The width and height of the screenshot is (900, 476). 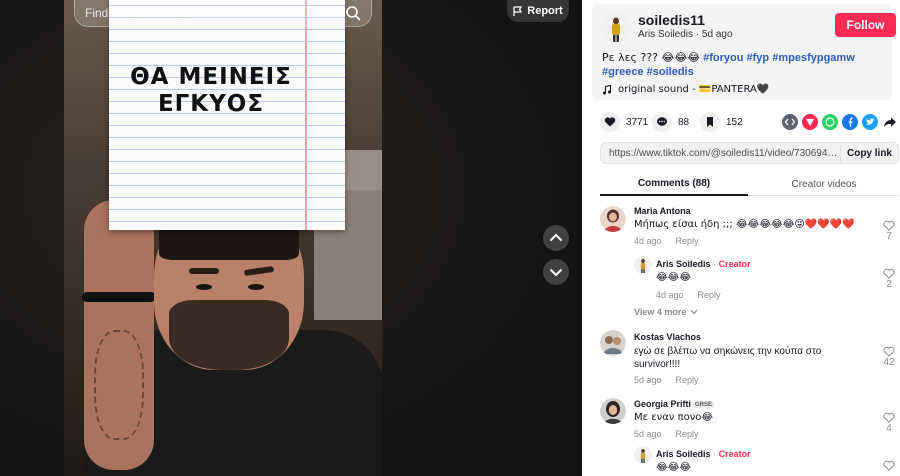 What do you see at coordinates (648, 241) in the screenshot?
I see `comment-time: 4d ago` at bounding box center [648, 241].